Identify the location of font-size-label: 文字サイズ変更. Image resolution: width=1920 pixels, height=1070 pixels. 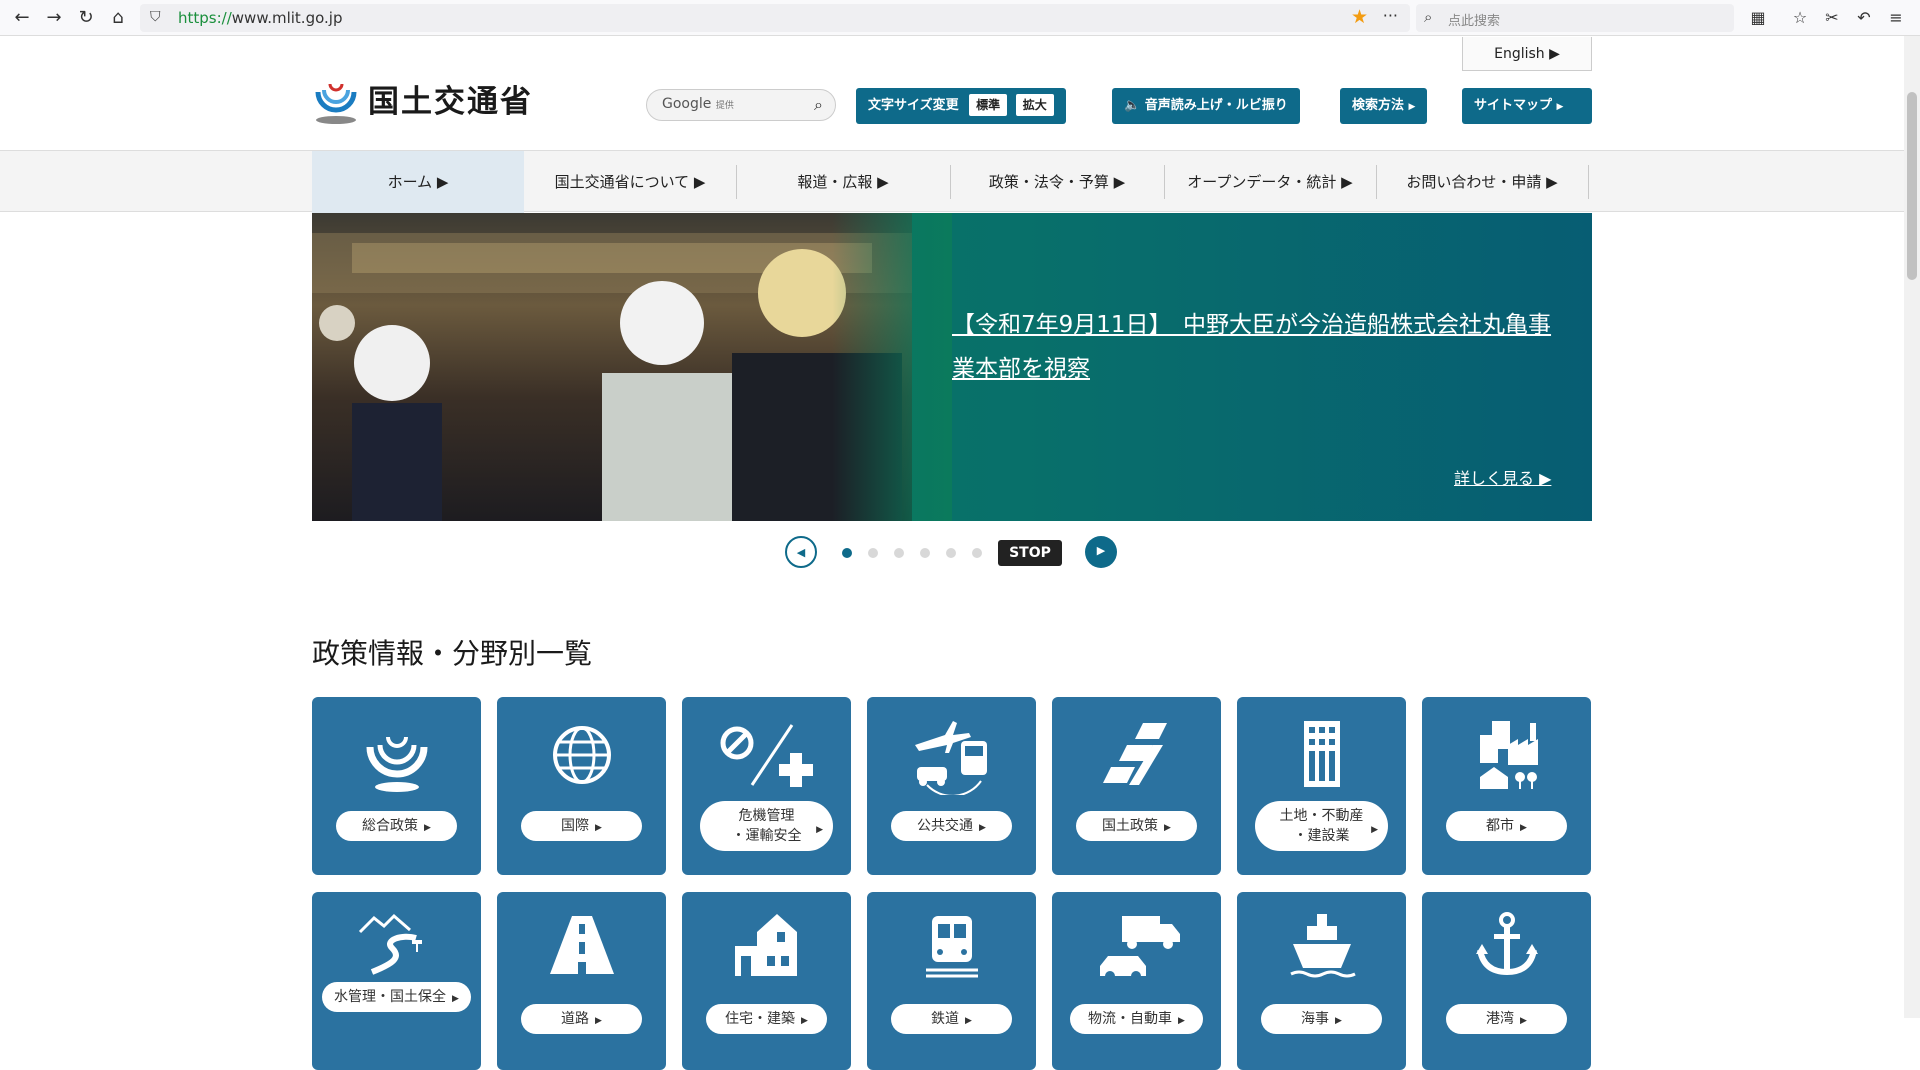
(913, 105).